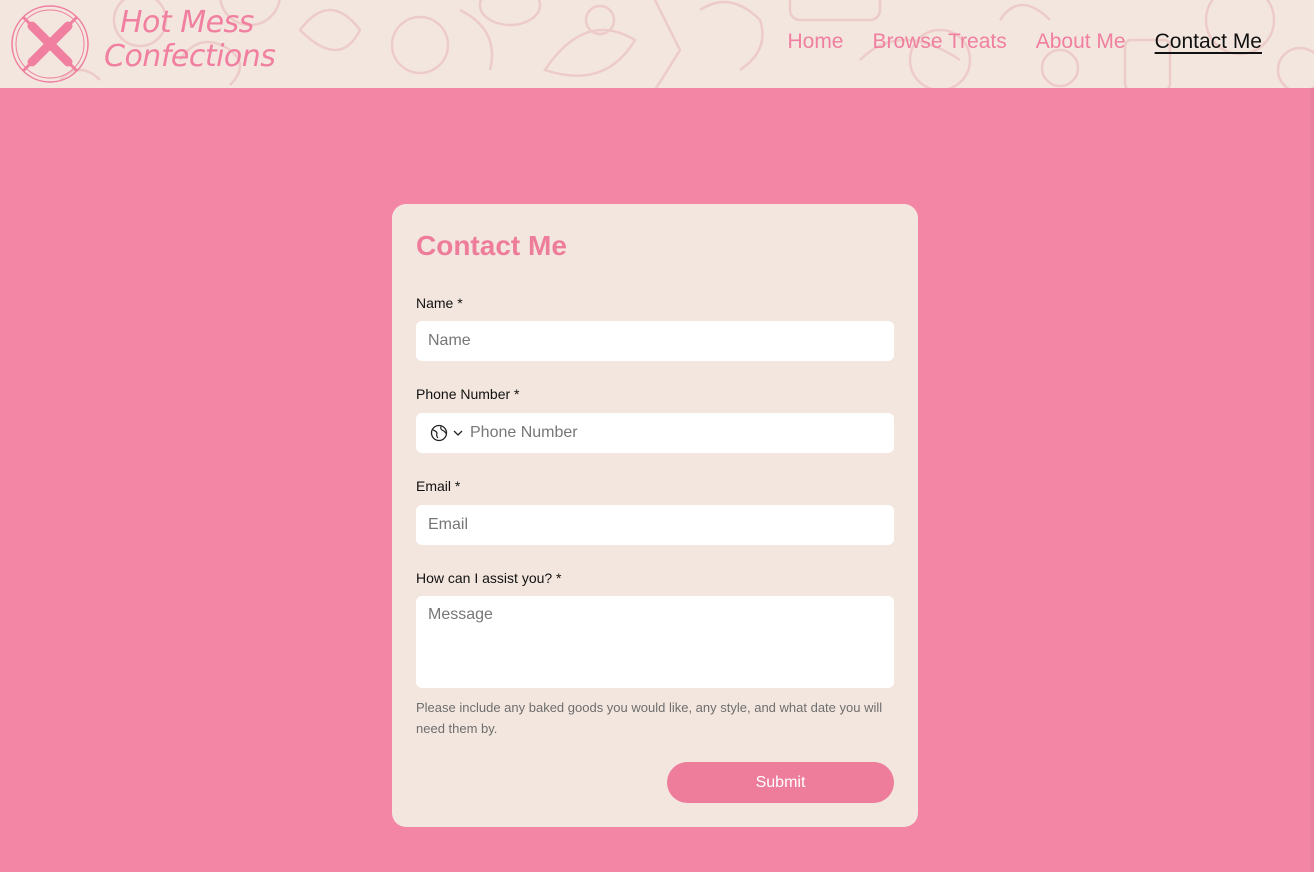  Describe the element at coordinates (489, 578) in the screenshot. I see `message-label: How can I assist you? *` at that location.